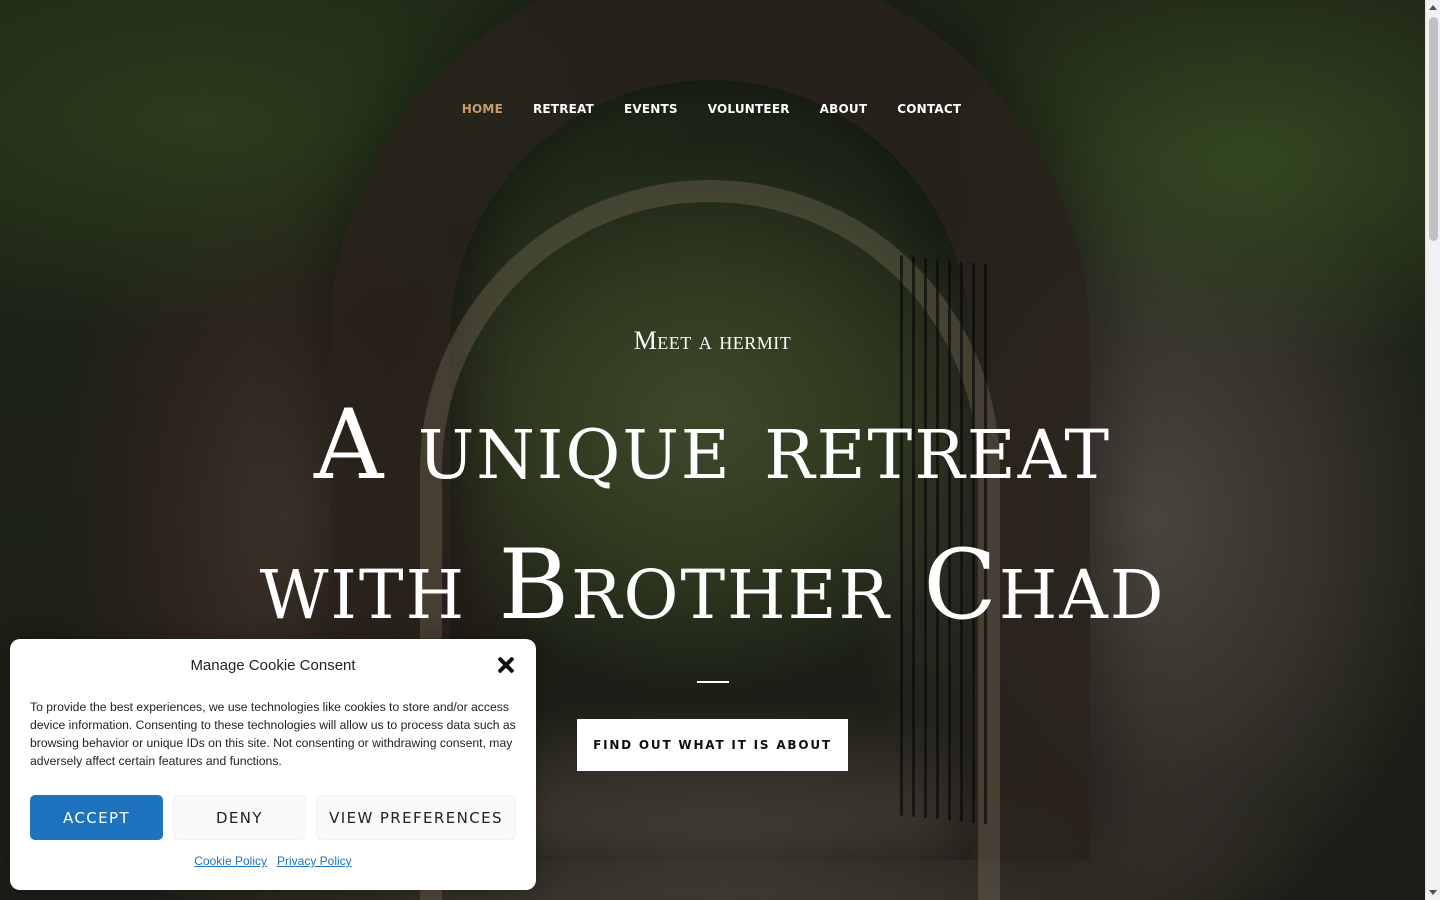 The width and height of the screenshot is (1440, 900). What do you see at coordinates (712, 585) in the screenshot?
I see `headline-line-2: with Brother Chad` at bounding box center [712, 585].